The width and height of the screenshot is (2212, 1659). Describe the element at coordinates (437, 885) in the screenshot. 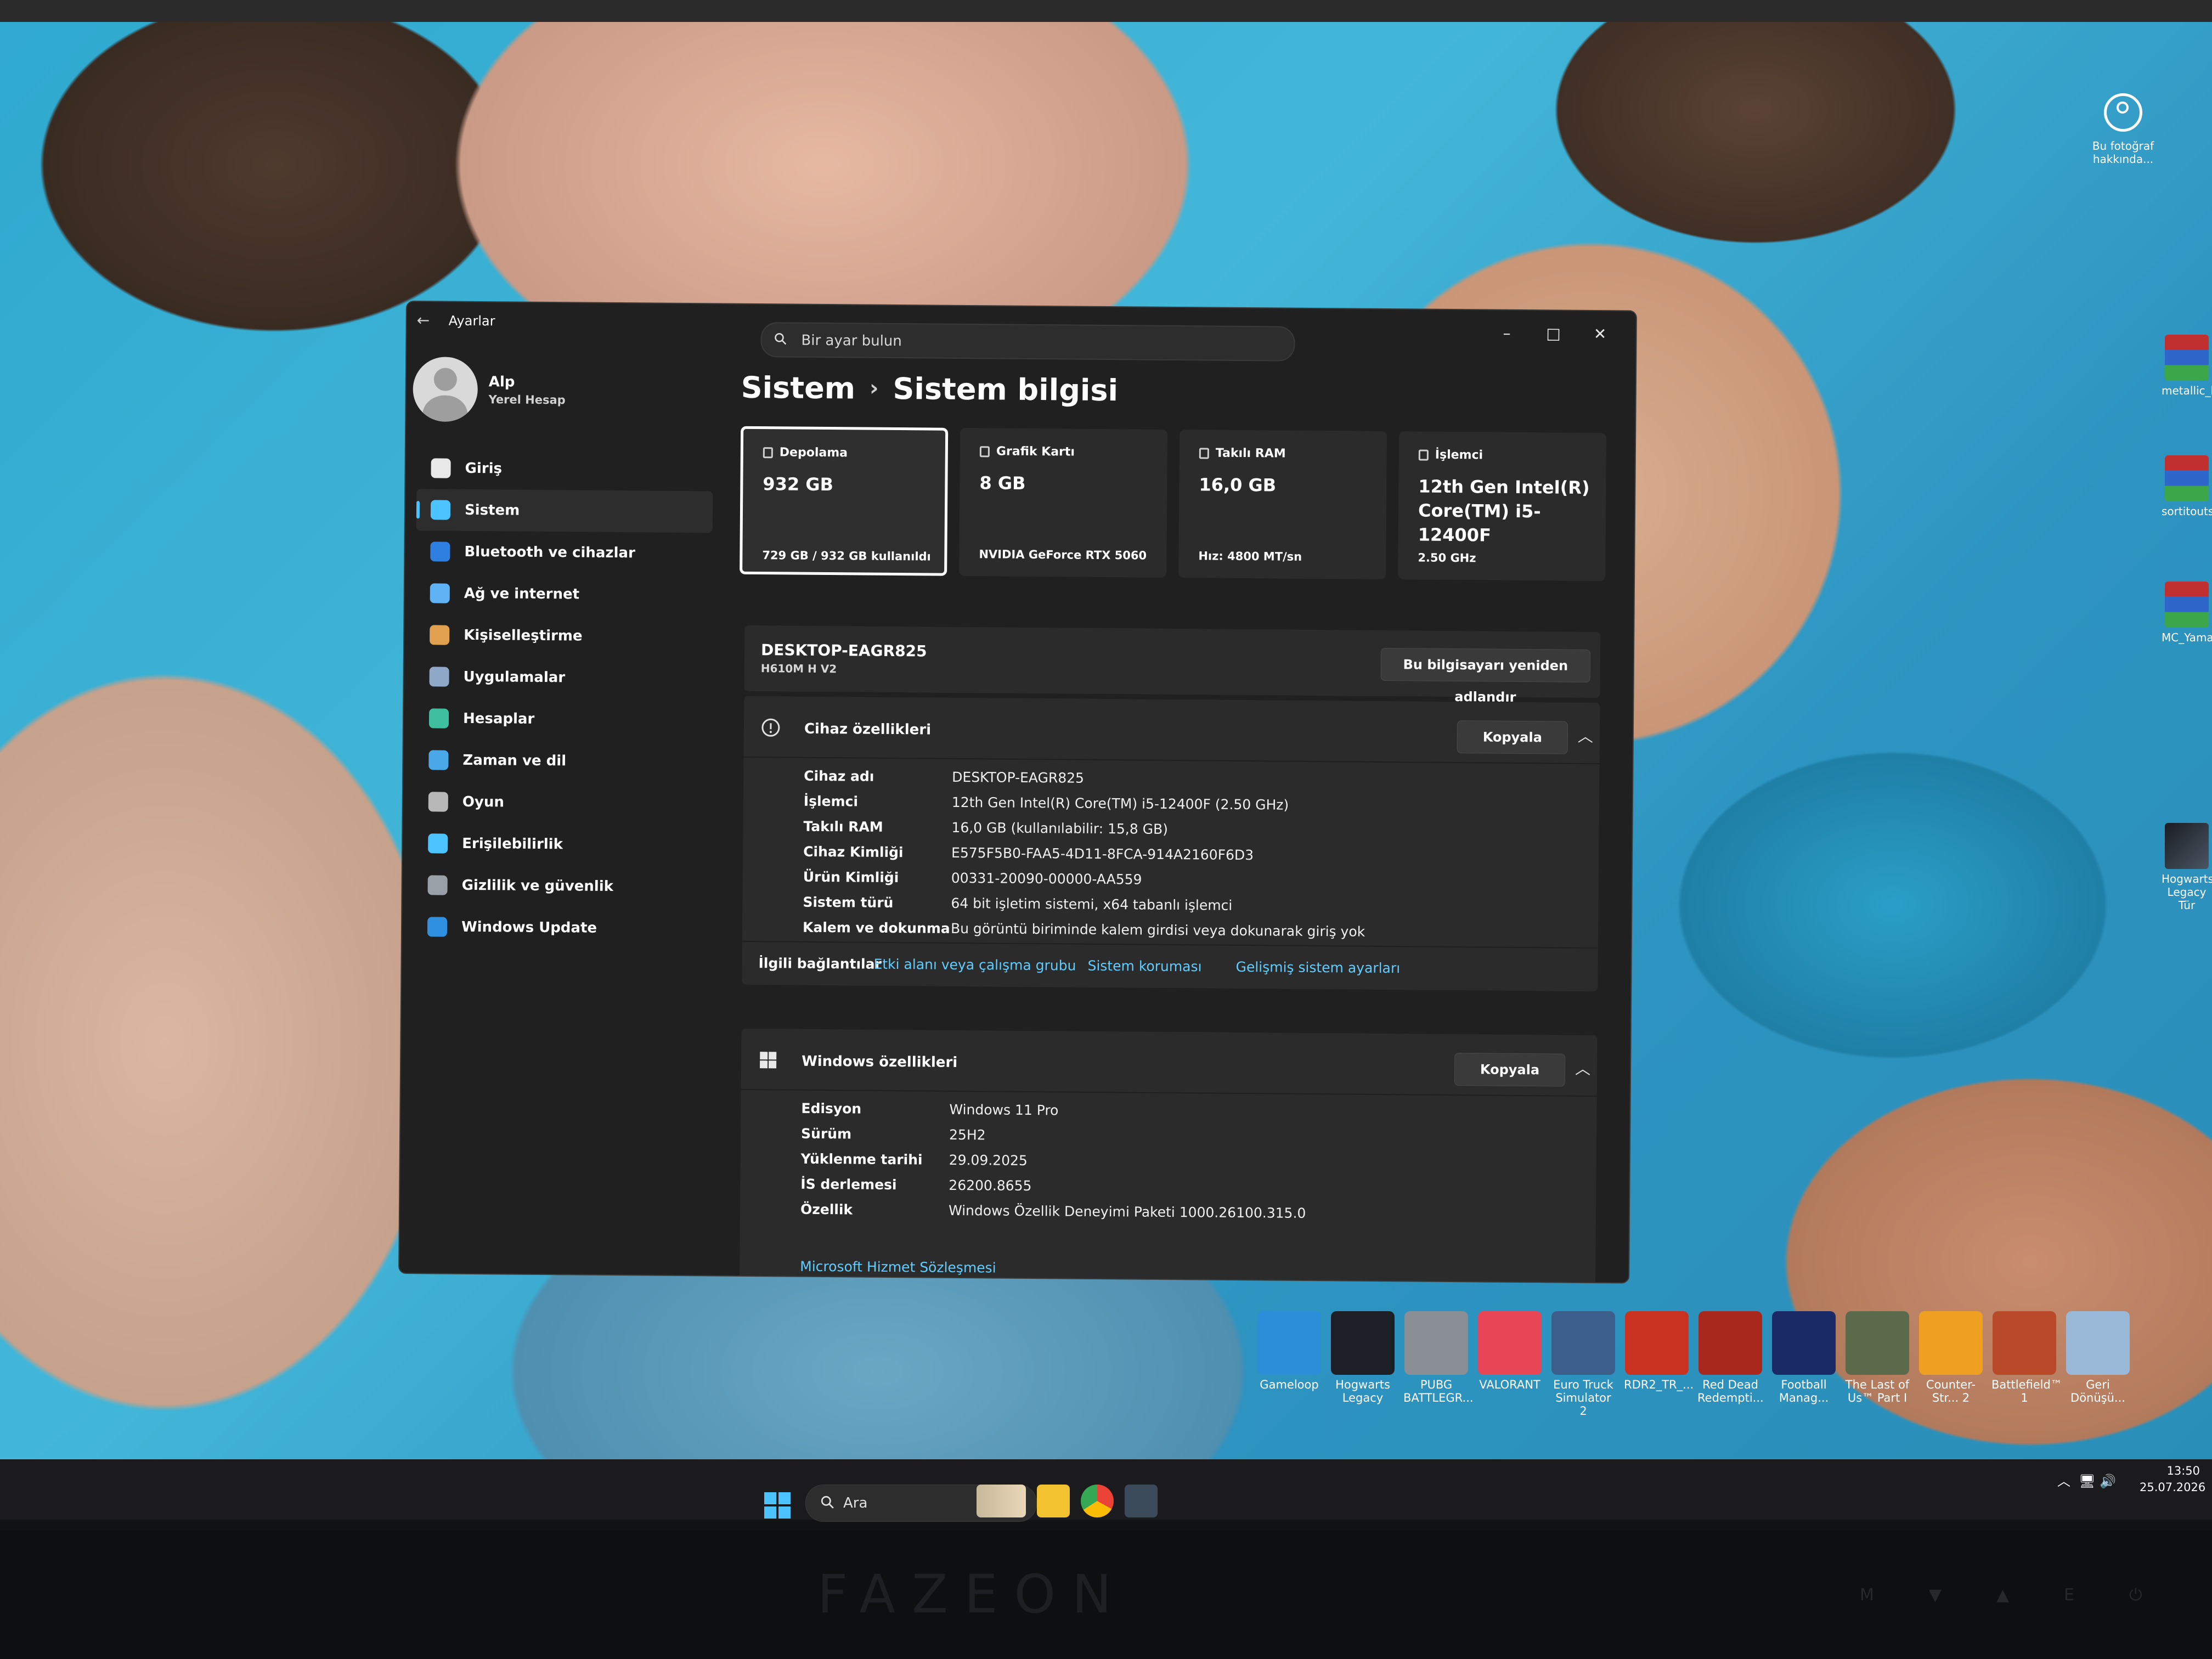

I see `shield-icon` at that location.